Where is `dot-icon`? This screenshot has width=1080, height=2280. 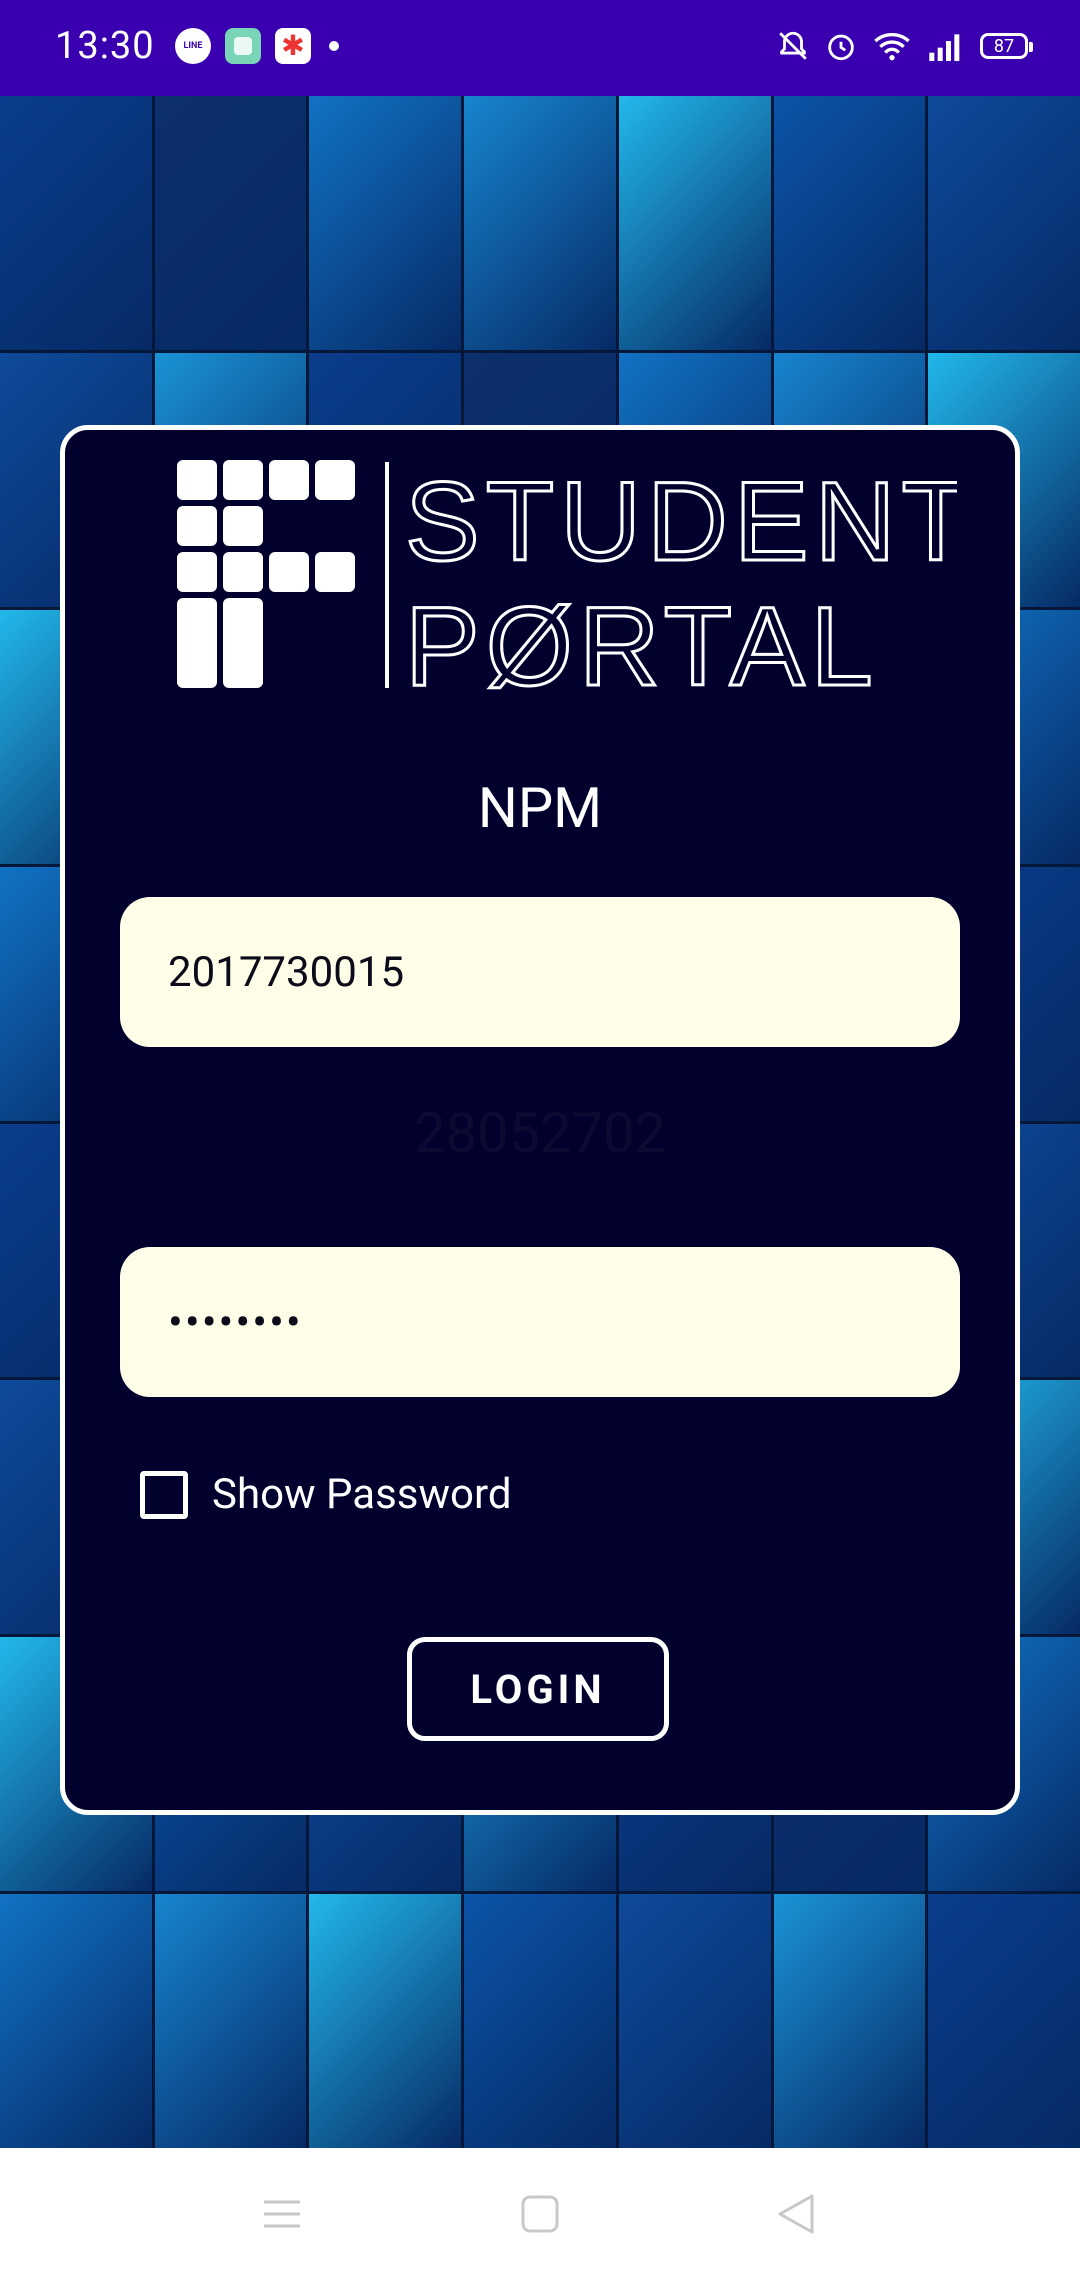
dot-icon is located at coordinates (334, 46).